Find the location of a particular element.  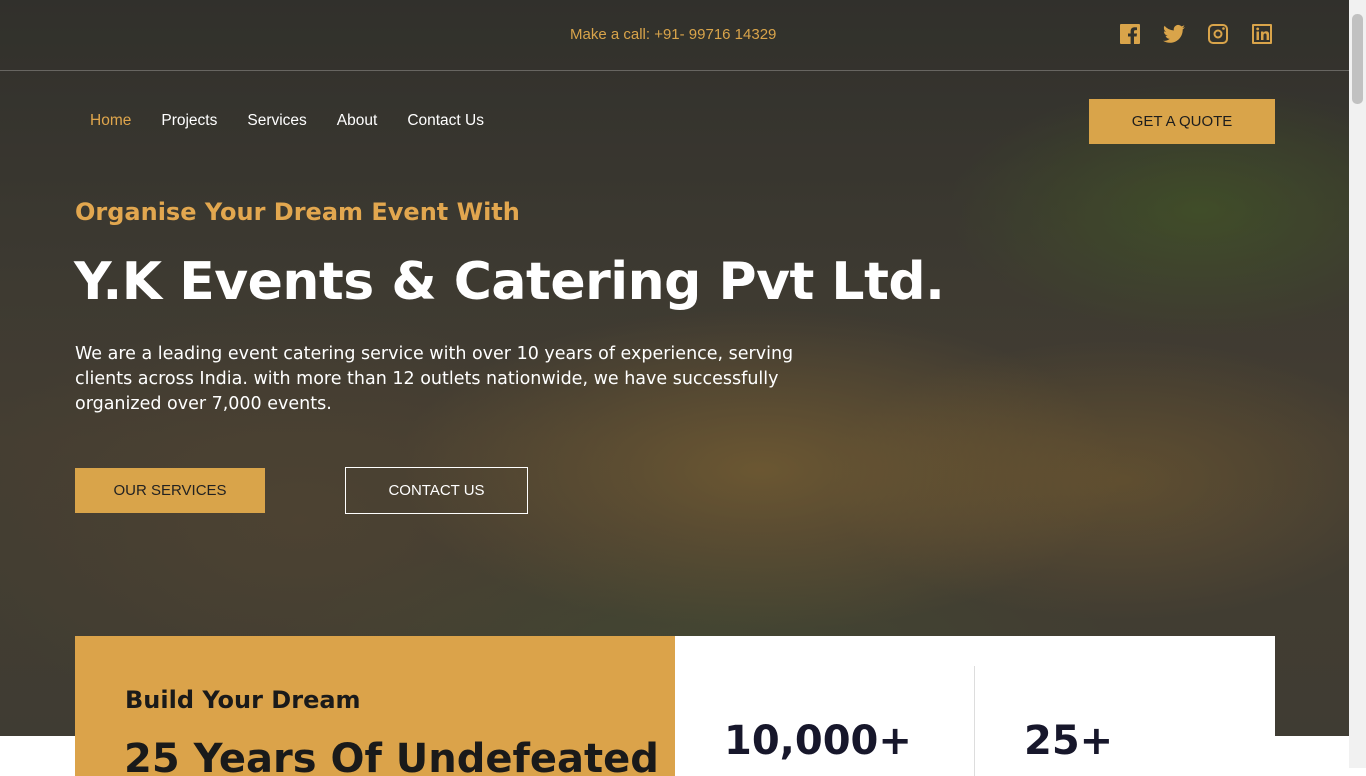

experience-panel: Build Your Dream 25 Years Of Undefeated is located at coordinates (375, 706).